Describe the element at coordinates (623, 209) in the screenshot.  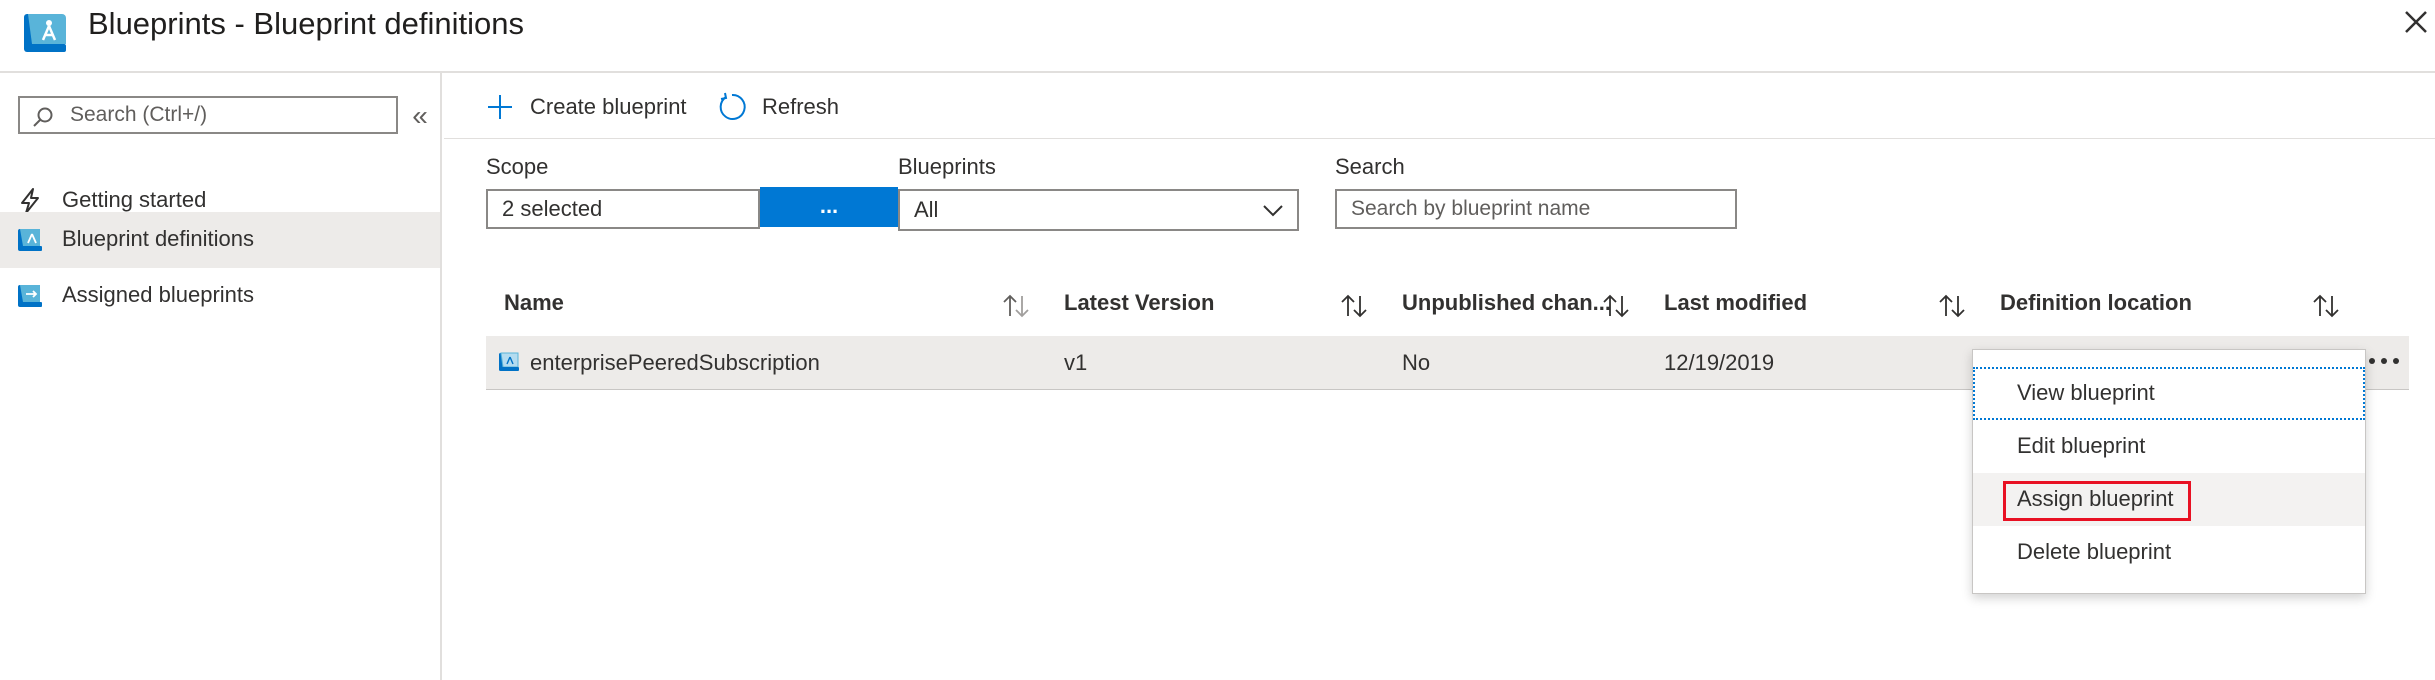
I see `scope-field: 2 selected` at that location.